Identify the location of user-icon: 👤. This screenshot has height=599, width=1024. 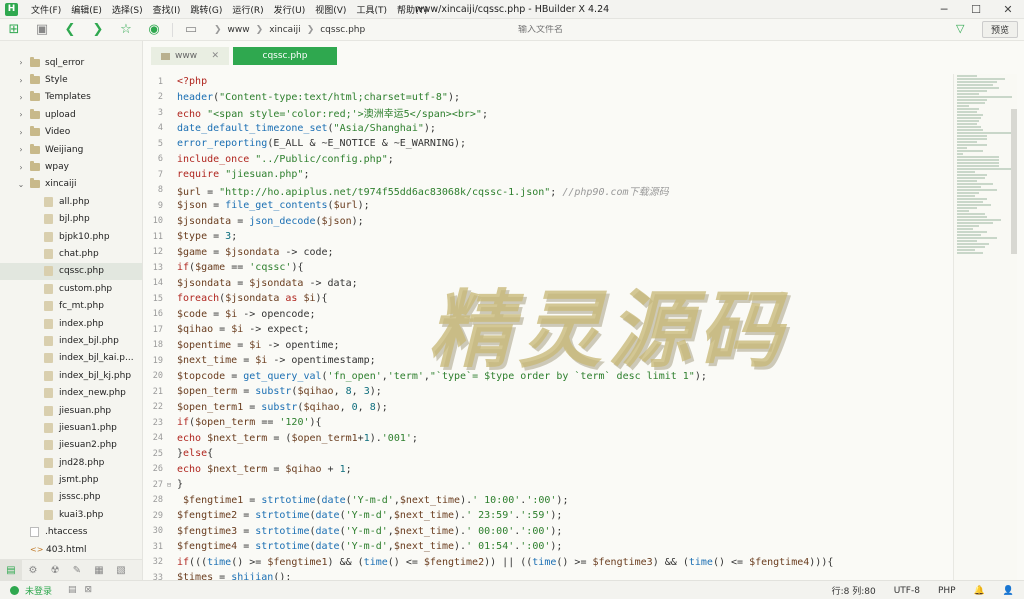
(1008, 591).